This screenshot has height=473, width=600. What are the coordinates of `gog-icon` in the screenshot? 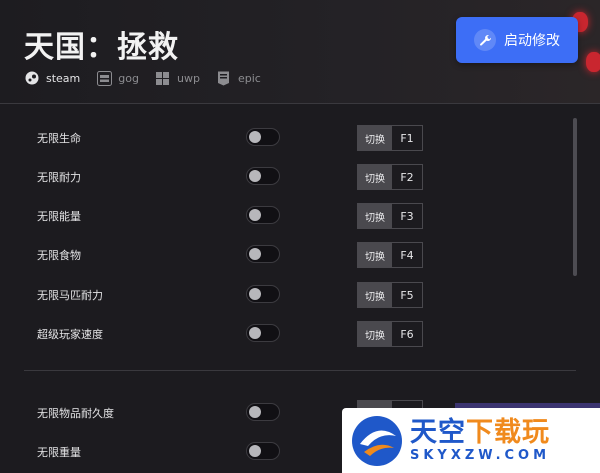 It's located at (104, 78).